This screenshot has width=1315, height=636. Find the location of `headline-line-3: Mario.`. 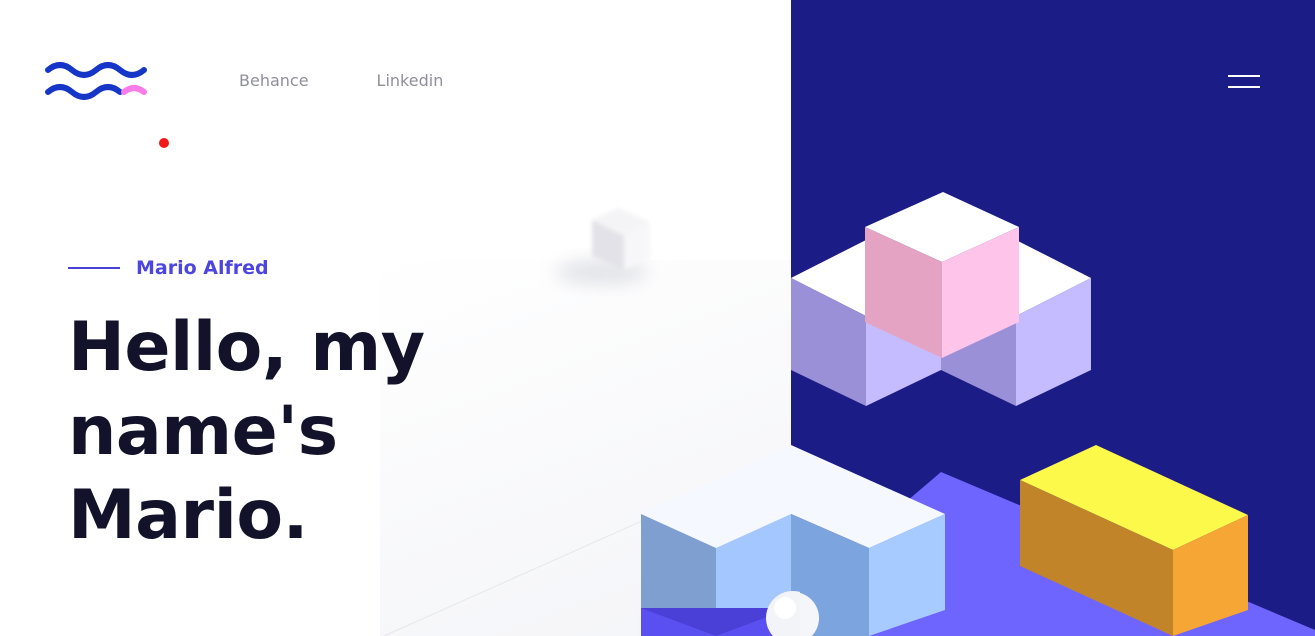

headline-line-3: Mario. is located at coordinates (188, 515).